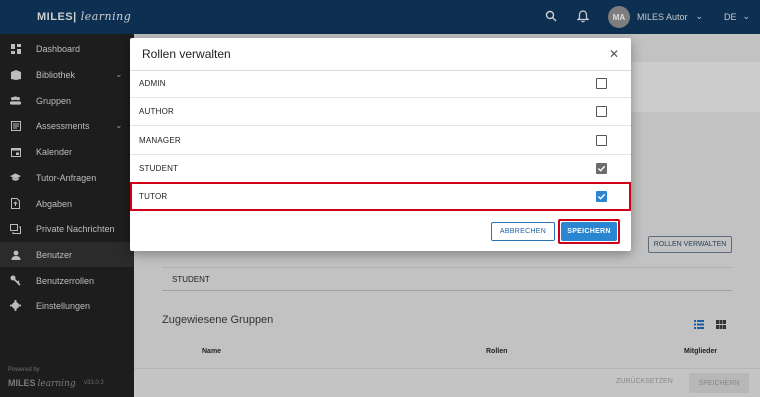 The image size is (760, 397). What do you see at coordinates (551, 16) in the screenshot?
I see `search-icon` at bounding box center [551, 16].